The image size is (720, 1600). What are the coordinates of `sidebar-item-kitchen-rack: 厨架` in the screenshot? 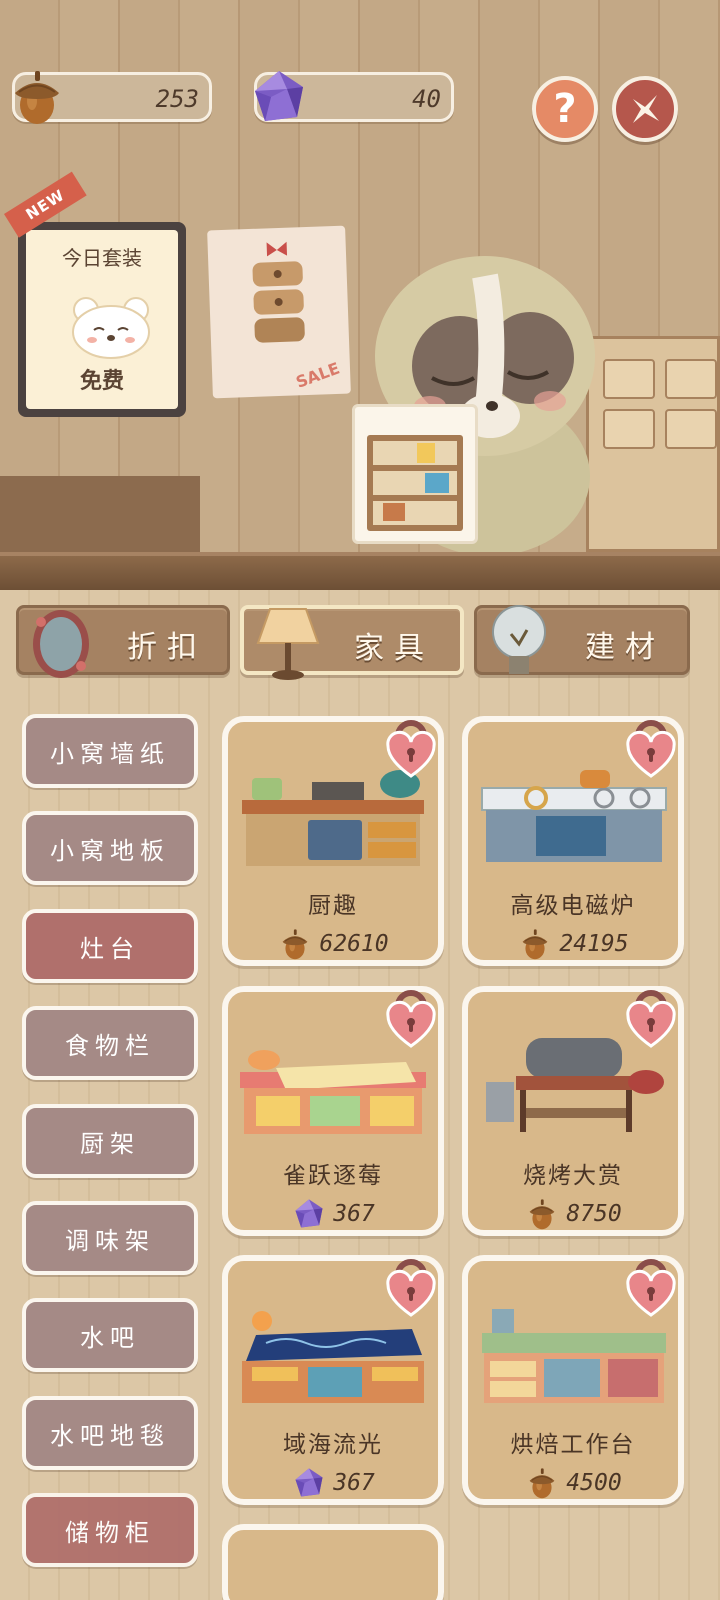 It's located at (110, 1141).